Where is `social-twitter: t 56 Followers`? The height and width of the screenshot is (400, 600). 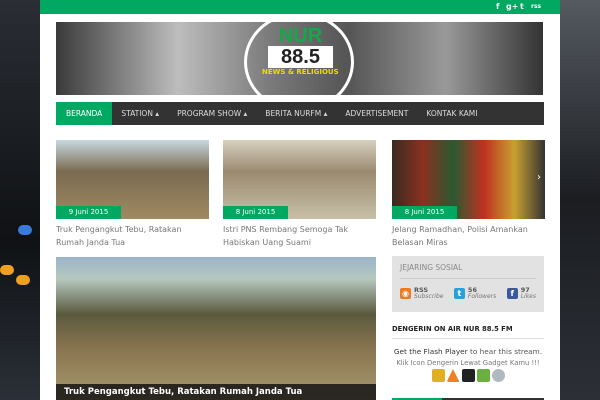 social-twitter: t 56 Followers is located at coordinates (475, 293).